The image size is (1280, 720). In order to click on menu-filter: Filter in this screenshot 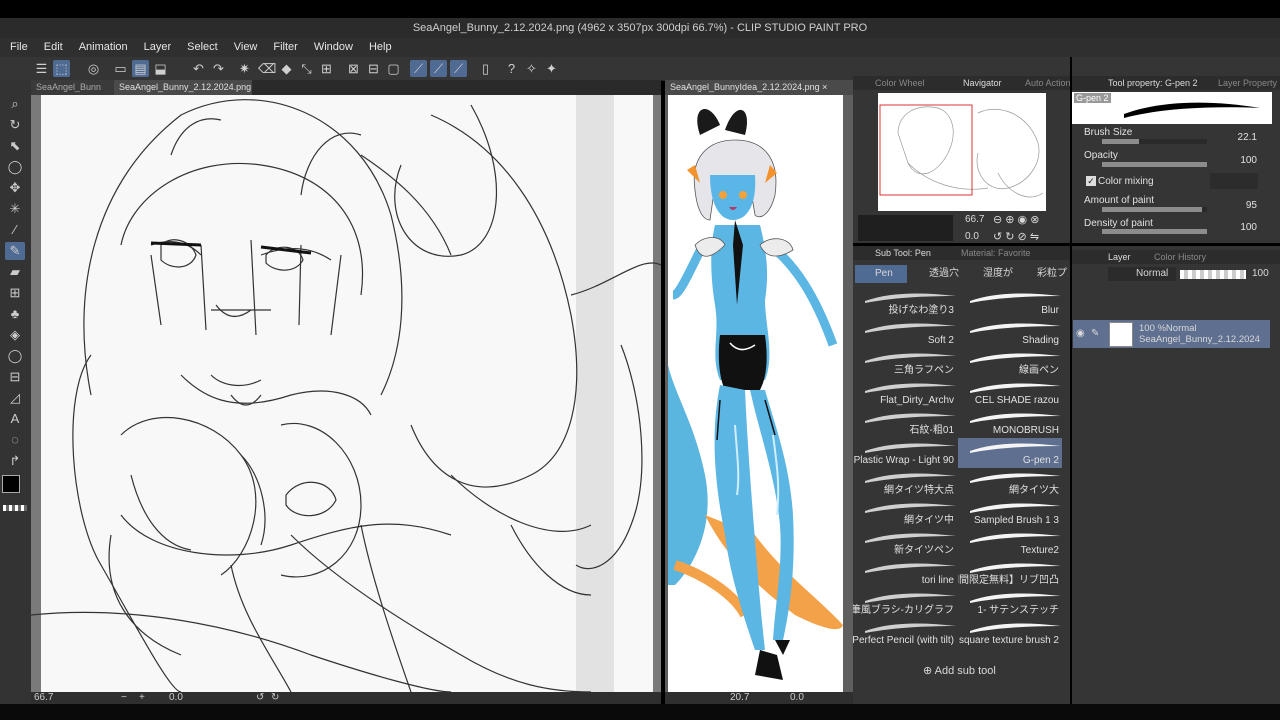, I will do `click(285, 47)`.